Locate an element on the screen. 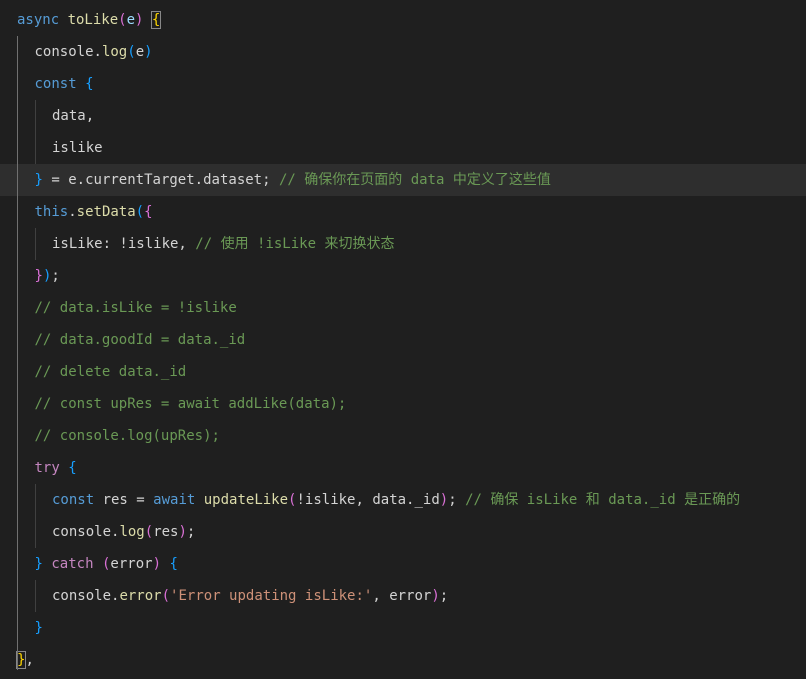 The width and height of the screenshot is (806, 679). code-token: this is located at coordinates (51, 212).